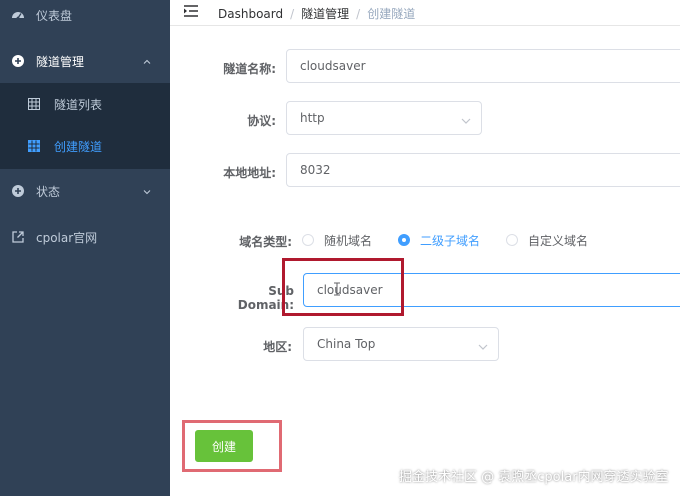  Describe the element at coordinates (450, 240) in the screenshot. I see `radio-label: 二级子域名` at that location.